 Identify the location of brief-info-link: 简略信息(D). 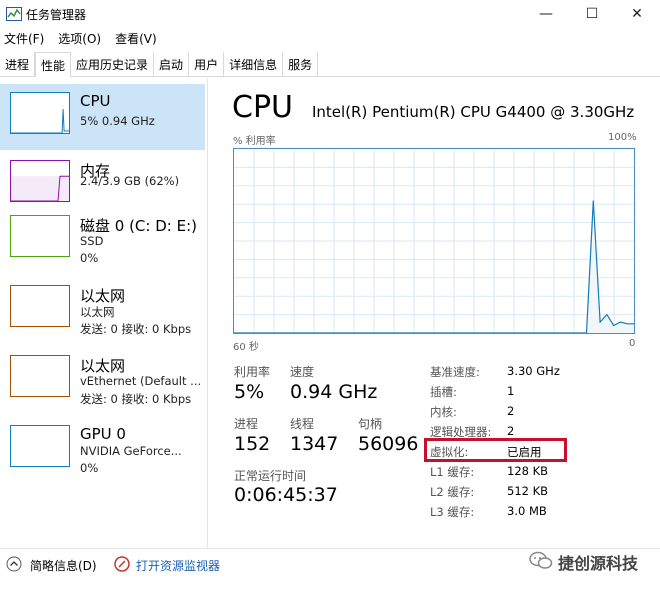
(63, 565).